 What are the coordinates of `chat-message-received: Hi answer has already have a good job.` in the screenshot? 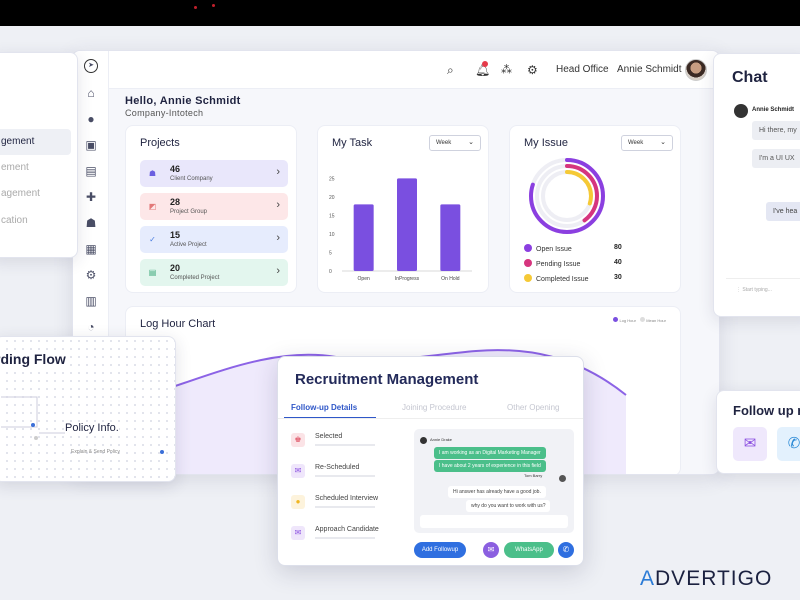 It's located at (497, 492).